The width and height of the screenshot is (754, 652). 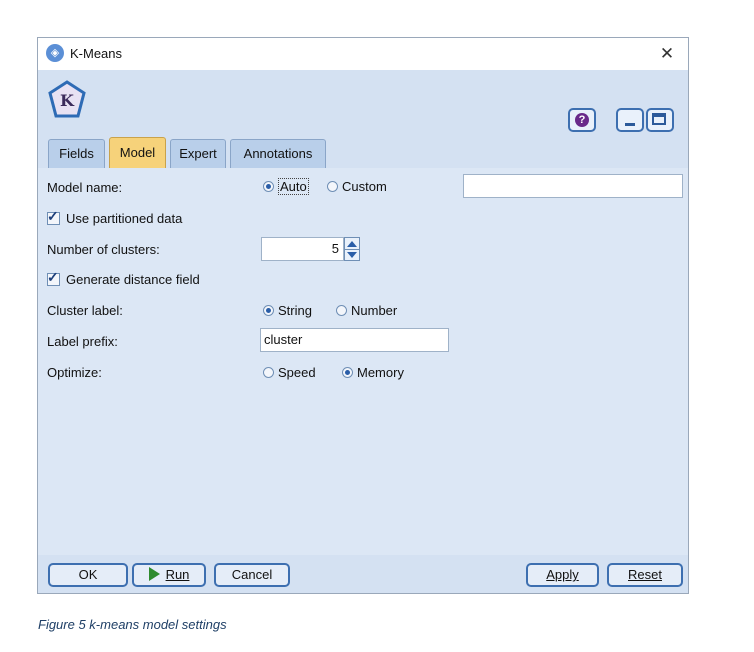 I want to click on model-name-custom-option: Custom, so click(x=357, y=186).